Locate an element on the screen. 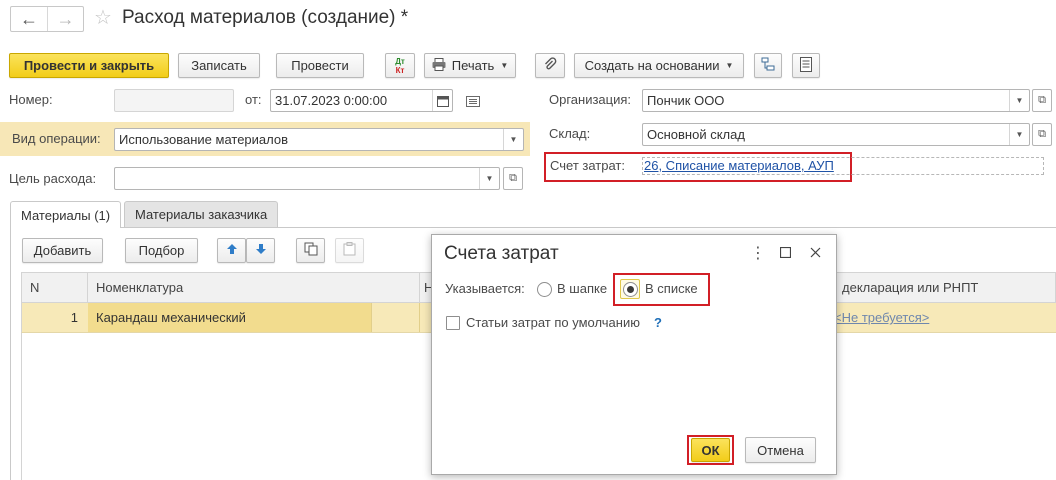 Image resolution: width=1056 pixels, height=480 pixels. row-cell-empty is located at coordinates (396, 317).